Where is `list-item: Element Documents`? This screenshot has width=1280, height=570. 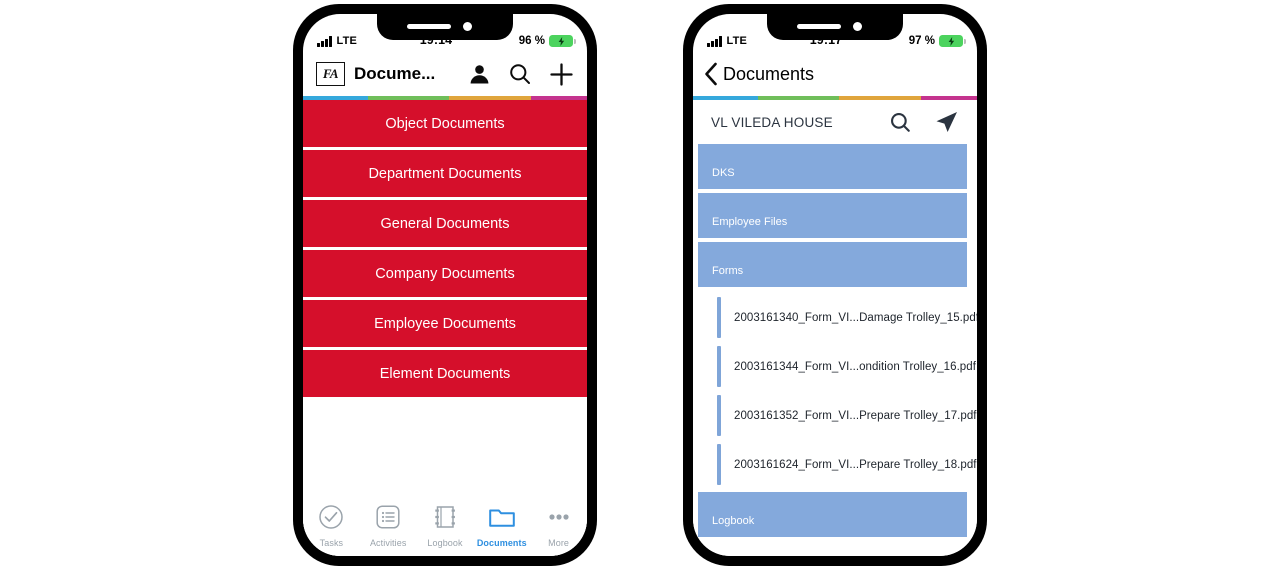
list-item: Element Documents is located at coordinates (445, 373).